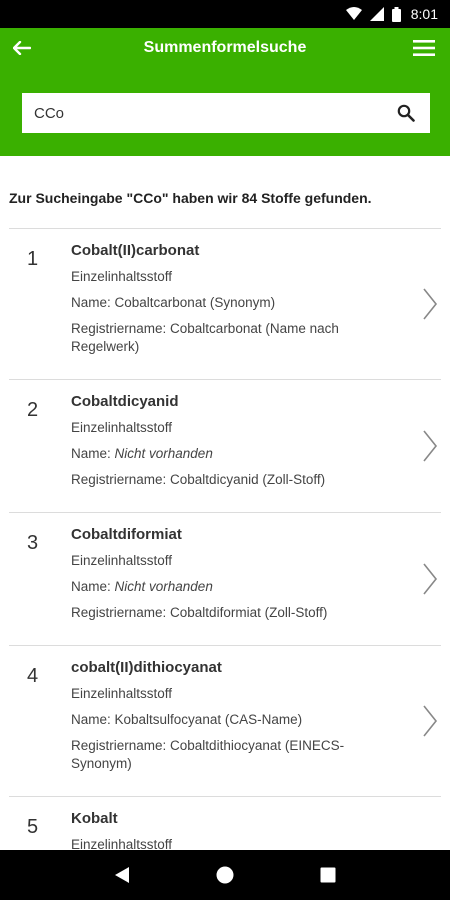 The height and width of the screenshot is (900, 450). Describe the element at coordinates (195, 302) in the screenshot. I see `item-name-value: Cobaltcarbonat (Synonym)` at that location.